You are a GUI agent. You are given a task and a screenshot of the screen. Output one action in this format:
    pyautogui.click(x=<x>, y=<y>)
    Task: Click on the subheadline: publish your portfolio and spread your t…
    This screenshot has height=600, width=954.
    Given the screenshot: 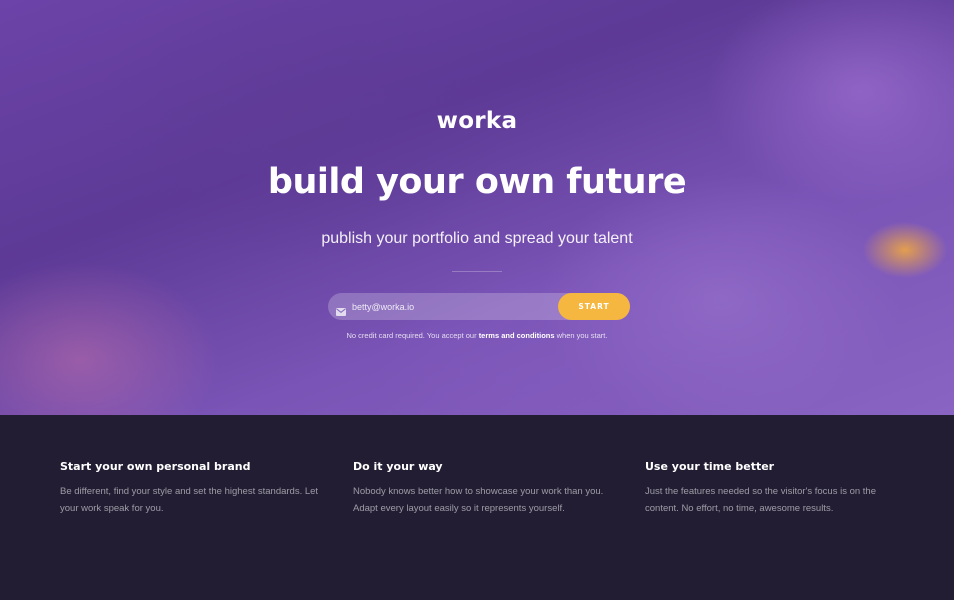 What is the action you would take?
    pyautogui.click(x=477, y=238)
    